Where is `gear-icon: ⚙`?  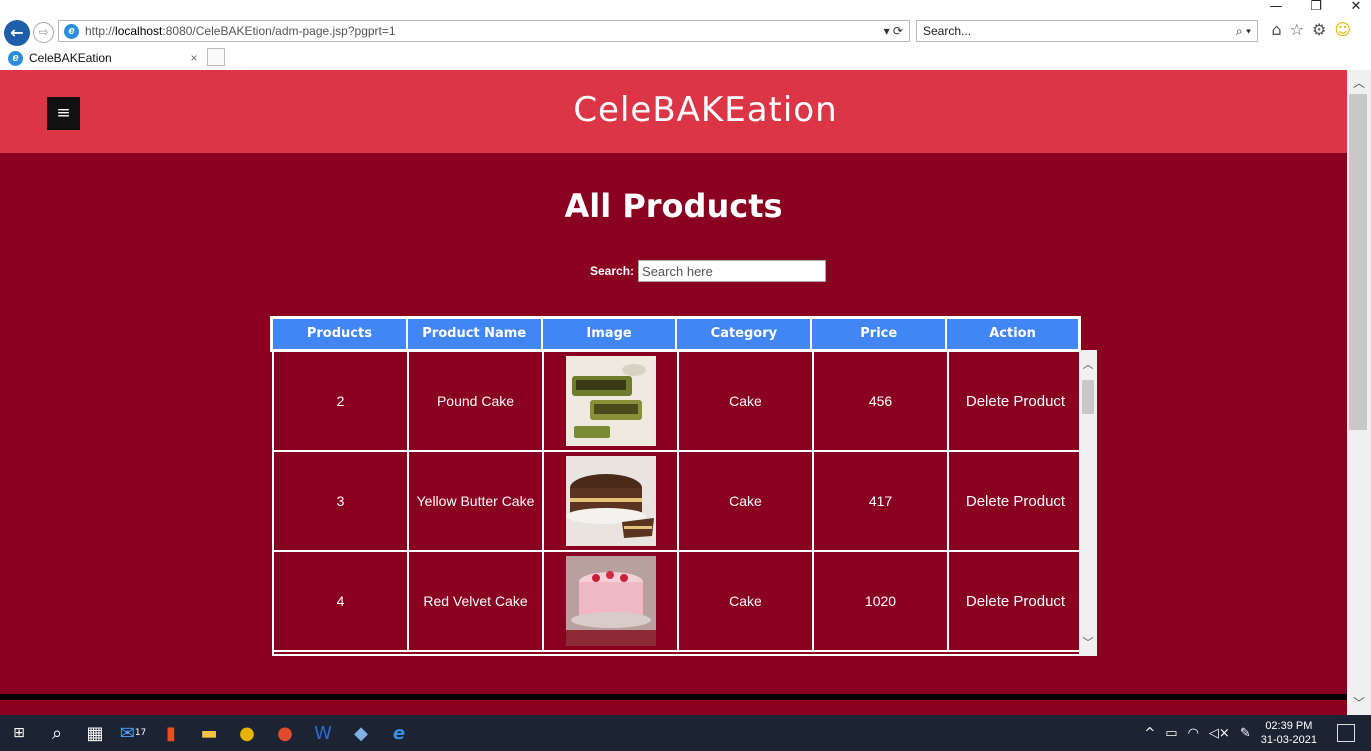
gear-icon: ⚙ is located at coordinates (1319, 29).